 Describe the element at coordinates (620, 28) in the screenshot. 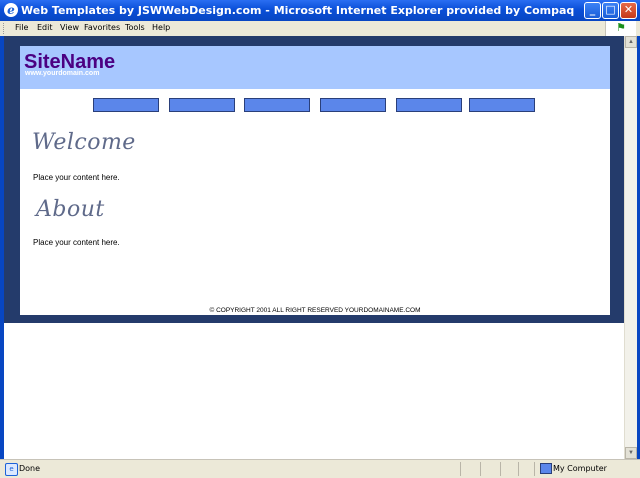

I see `windows-logo-icon: ⚑` at that location.